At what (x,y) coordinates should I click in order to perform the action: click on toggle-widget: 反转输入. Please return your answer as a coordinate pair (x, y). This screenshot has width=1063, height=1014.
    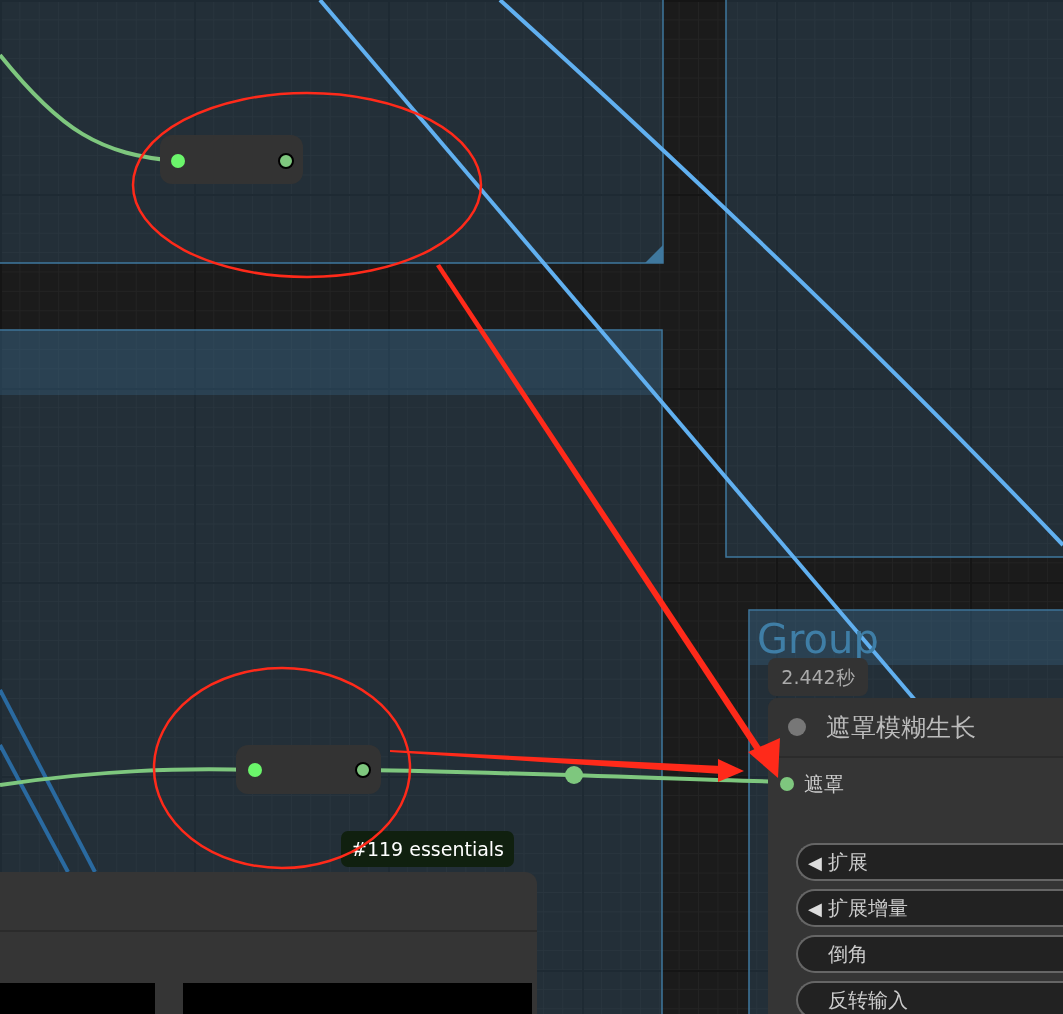
    Looking at the image, I should click on (929, 997).